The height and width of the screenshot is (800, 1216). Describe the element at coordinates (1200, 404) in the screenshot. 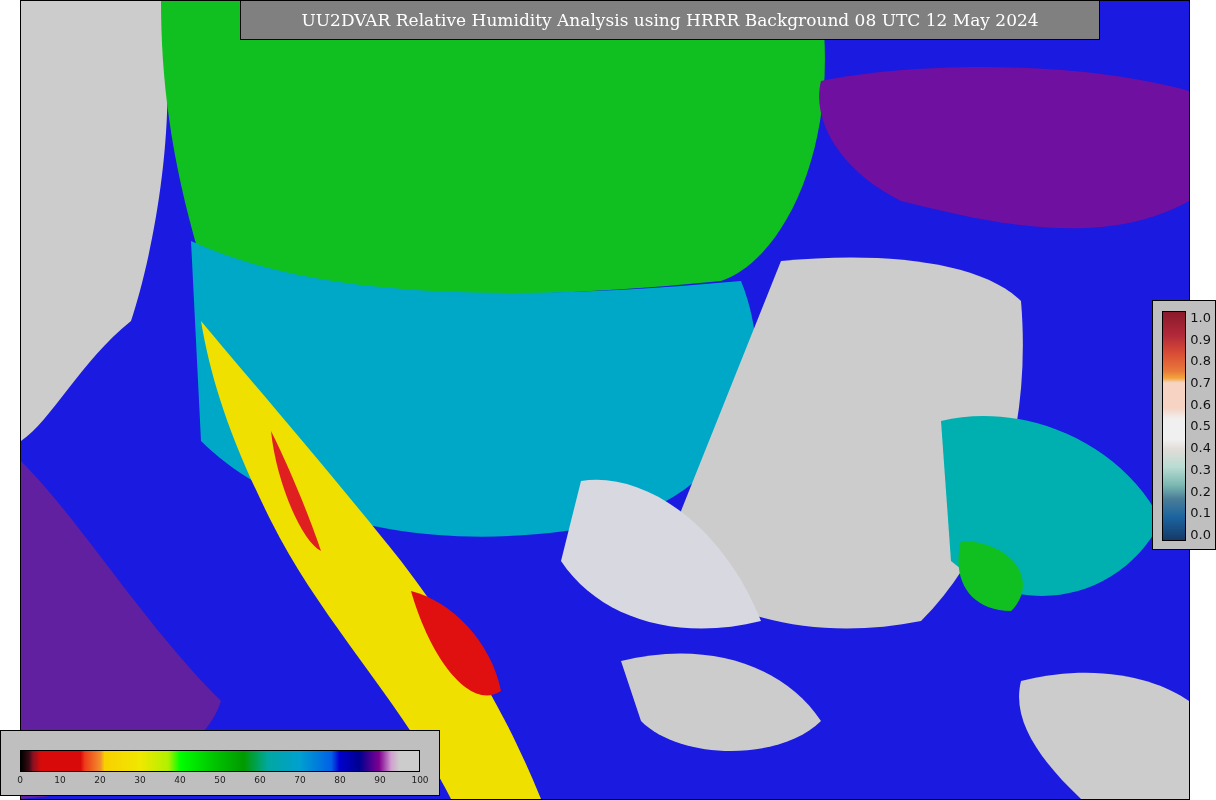

I see `tick-label: 0.6` at that location.